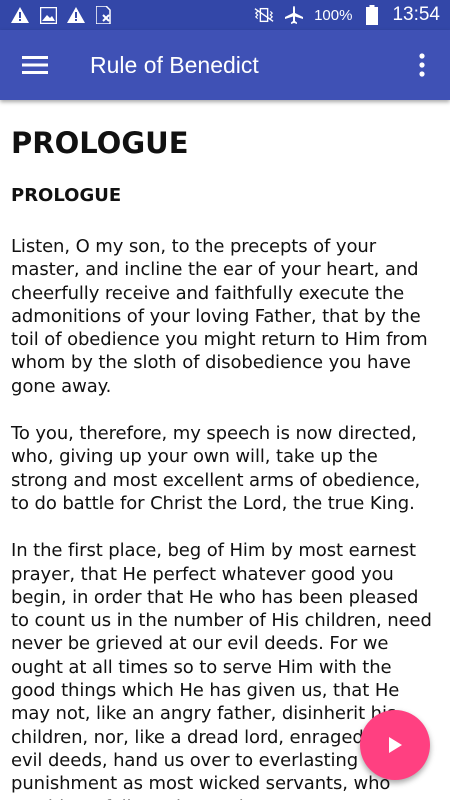 The width and height of the screenshot is (450, 800). What do you see at coordinates (372, 15) in the screenshot?
I see `battery-icon` at bounding box center [372, 15].